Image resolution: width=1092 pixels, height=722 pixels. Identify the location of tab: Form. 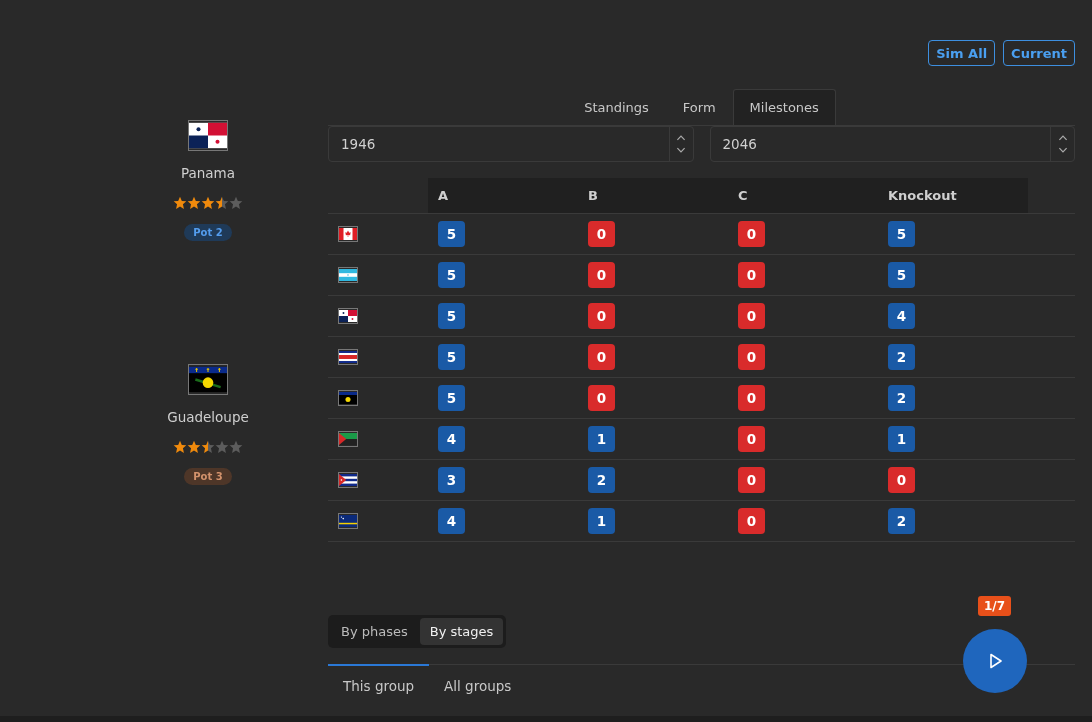
(699, 107).